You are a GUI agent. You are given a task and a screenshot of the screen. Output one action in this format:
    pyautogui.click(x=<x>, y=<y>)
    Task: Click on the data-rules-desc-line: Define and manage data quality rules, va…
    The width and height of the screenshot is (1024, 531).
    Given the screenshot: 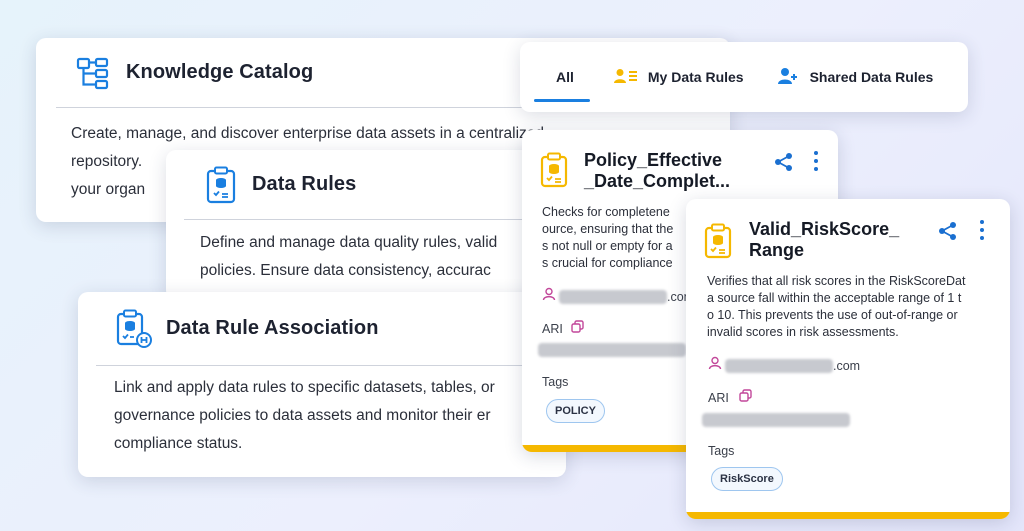 What is the action you would take?
    pyautogui.click(x=349, y=242)
    